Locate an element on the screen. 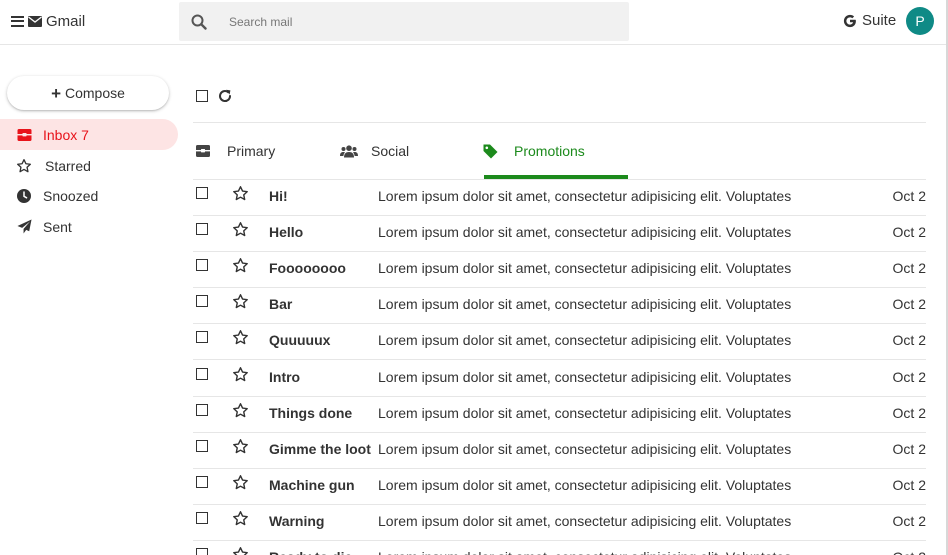 The width and height of the screenshot is (948, 555). inbox-tray-icon is located at coordinates (205, 151).